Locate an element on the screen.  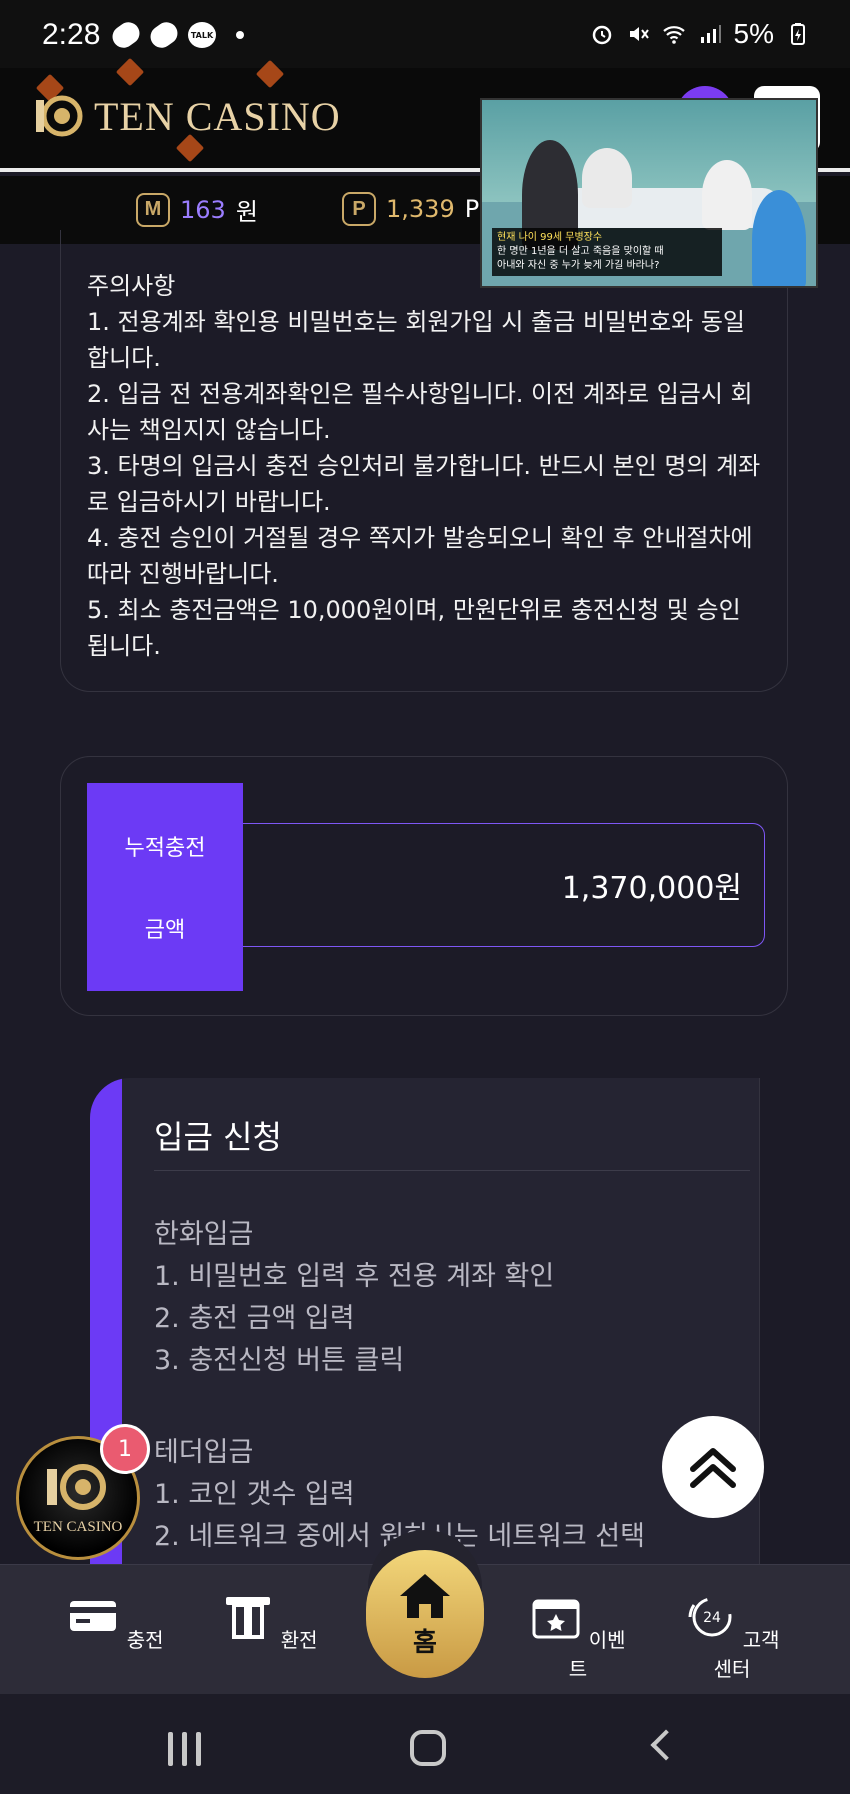
system-navigation-bar is located at coordinates (425, 1744).